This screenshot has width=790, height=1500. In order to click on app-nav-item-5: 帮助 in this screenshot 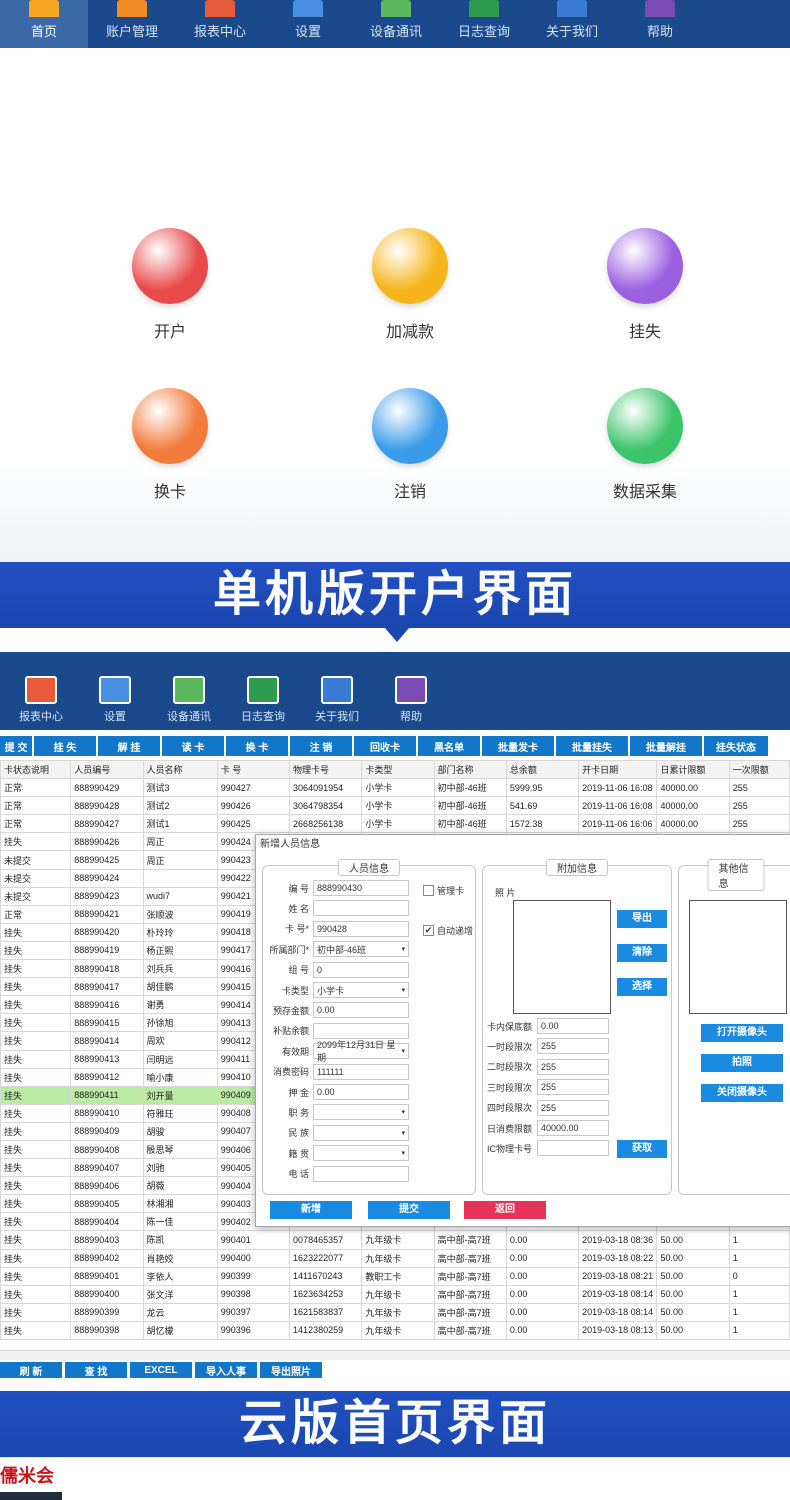, I will do `click(411, 691)`.